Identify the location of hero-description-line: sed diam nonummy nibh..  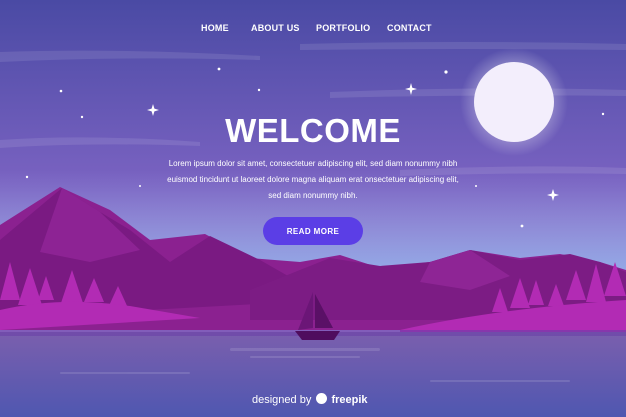
(313, 195).